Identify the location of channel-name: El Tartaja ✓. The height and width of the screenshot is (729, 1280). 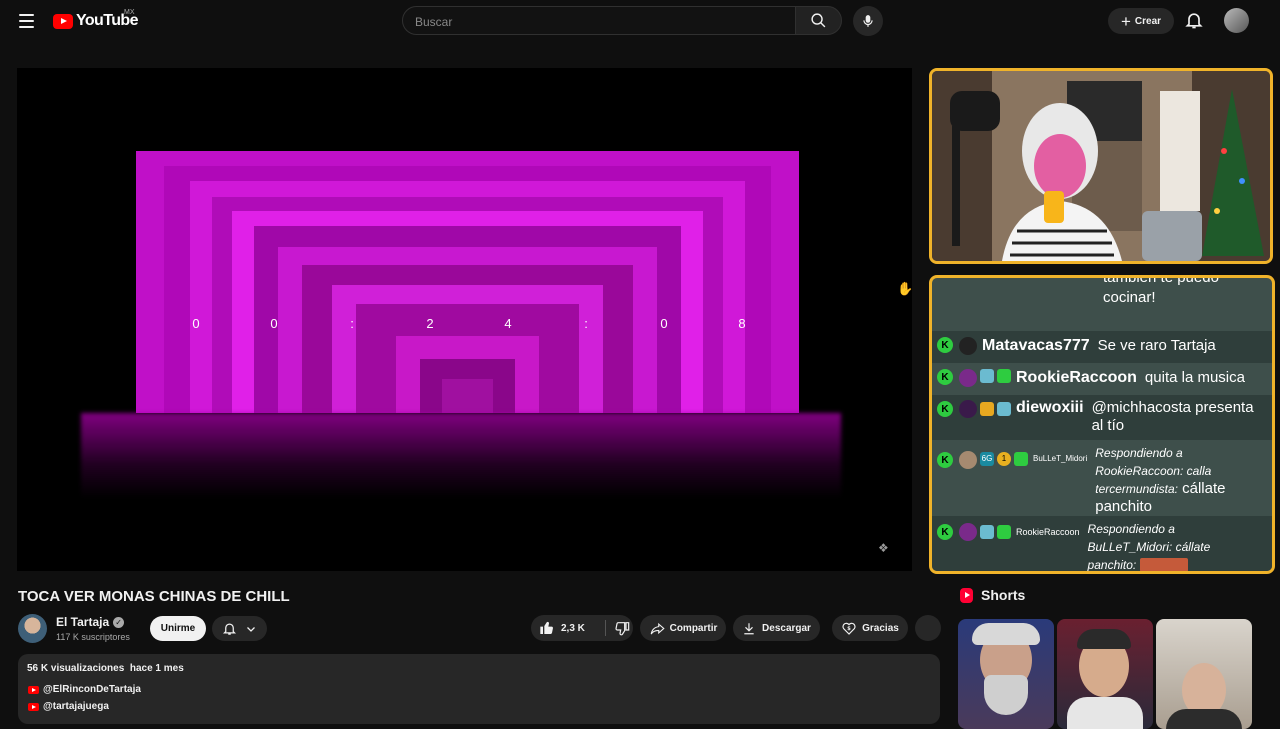
(90, 622).